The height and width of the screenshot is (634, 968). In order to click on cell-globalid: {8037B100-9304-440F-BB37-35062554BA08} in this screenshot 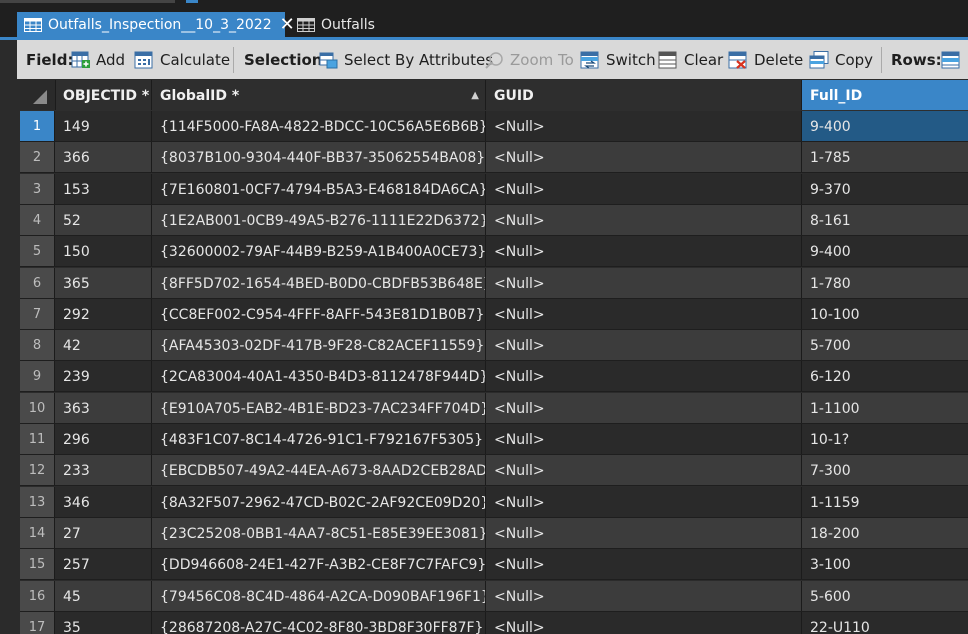, I will do `click(319, 157)`.